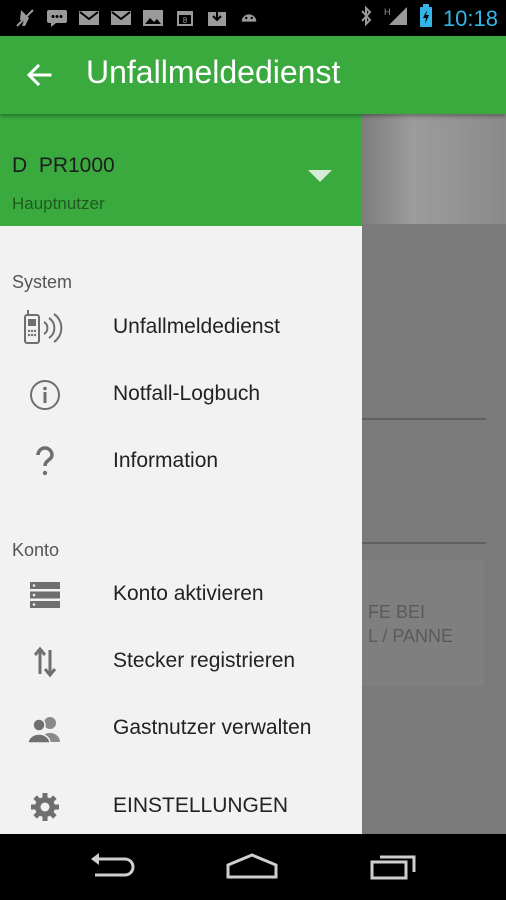 The image size is (506, 900). What do you see at coordinates (201, 805) in the screenshot?
I see `menu-item-label: EINSTELLUNGEN` at bounding box center [201, 805].